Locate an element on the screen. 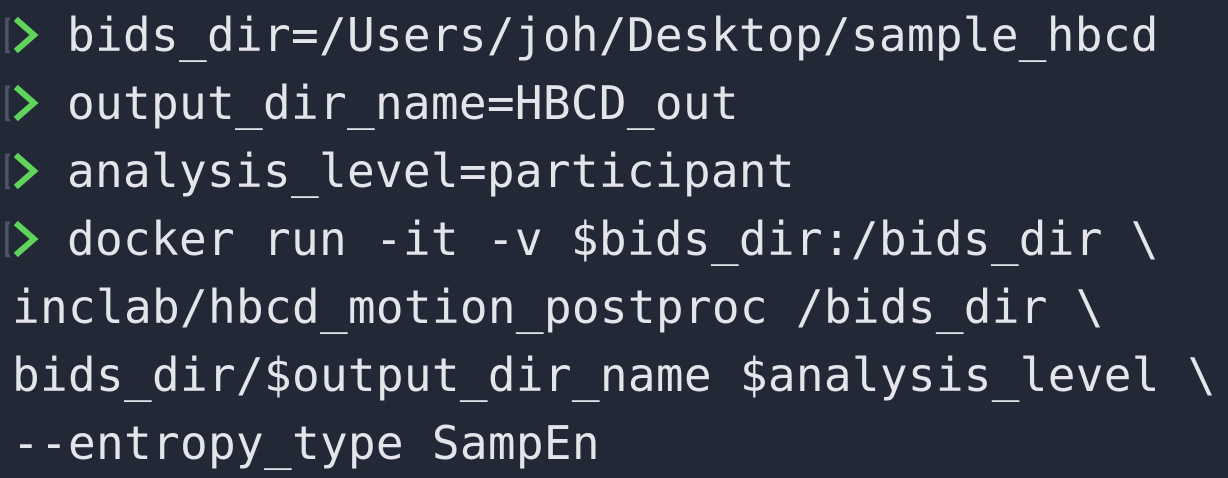  terminal-line: [ analysis_level=participant is located at coordinates (614, 171).